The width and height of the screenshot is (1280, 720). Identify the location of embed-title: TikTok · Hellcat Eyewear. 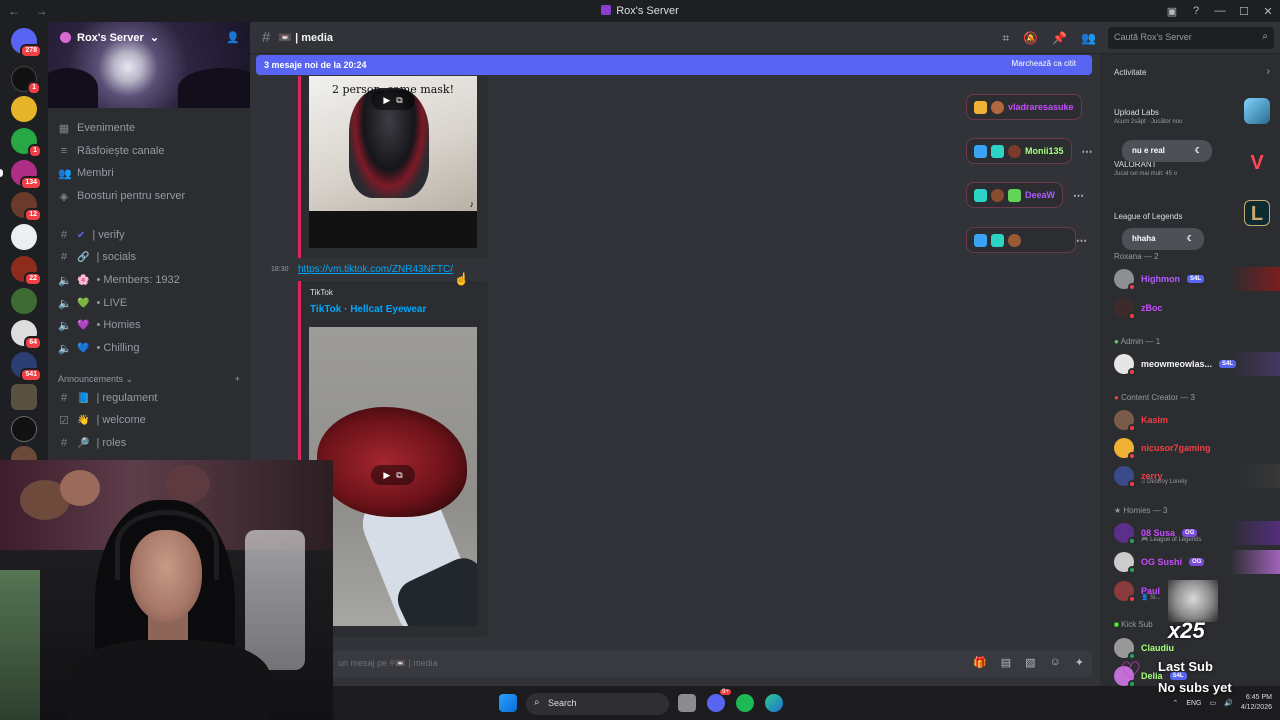
(368, 309).